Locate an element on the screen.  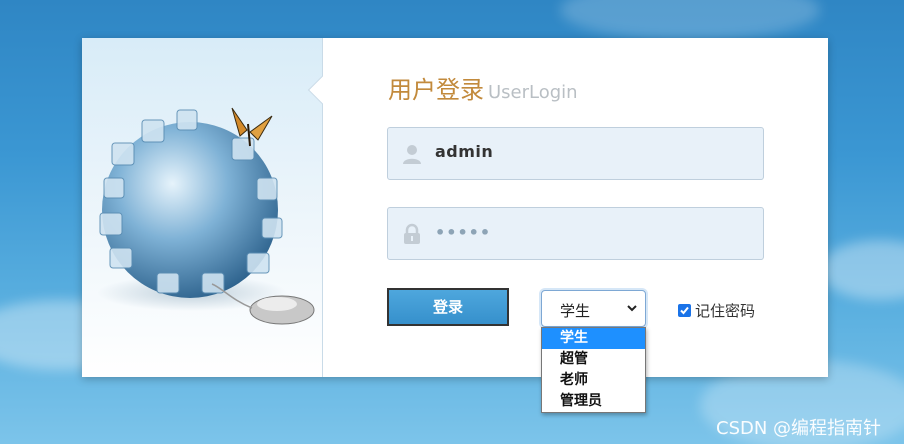
remember-password: 记住密码 is located at coordinates (716, 310).